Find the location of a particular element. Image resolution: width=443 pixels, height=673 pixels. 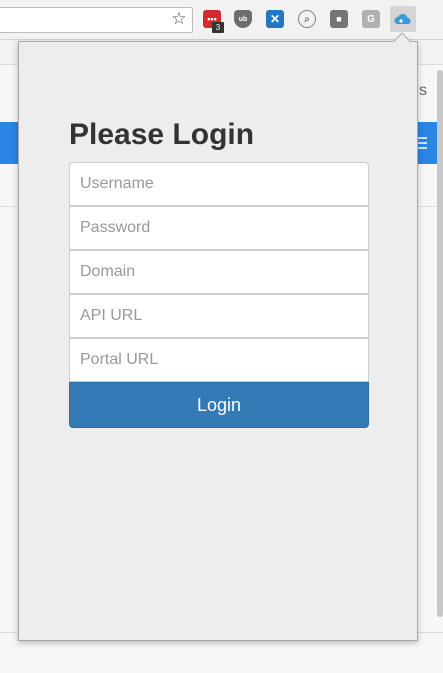

username-field is located at coordinates (219, 184).